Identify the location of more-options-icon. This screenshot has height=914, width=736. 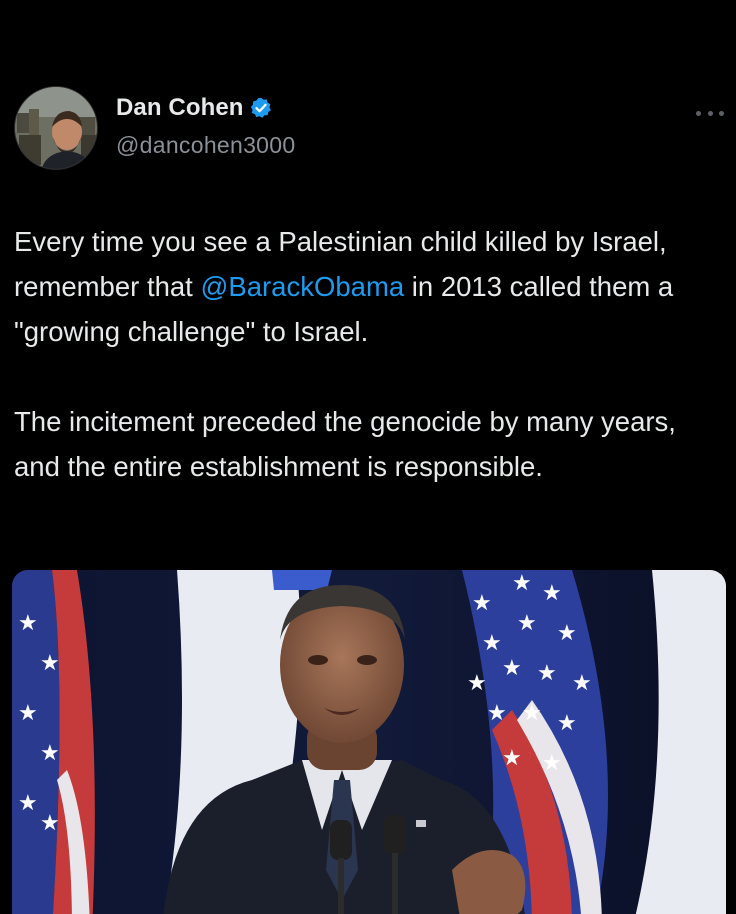
(710, 113).